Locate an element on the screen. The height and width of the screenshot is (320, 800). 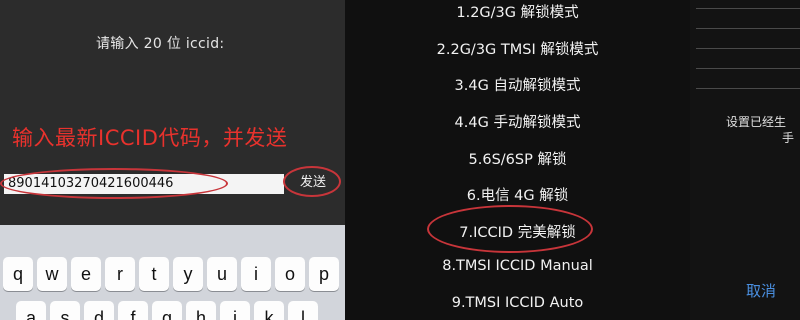
onscreen-keyboard: qwertyuiop asdfghjkl is located at coordinates (172, 272).